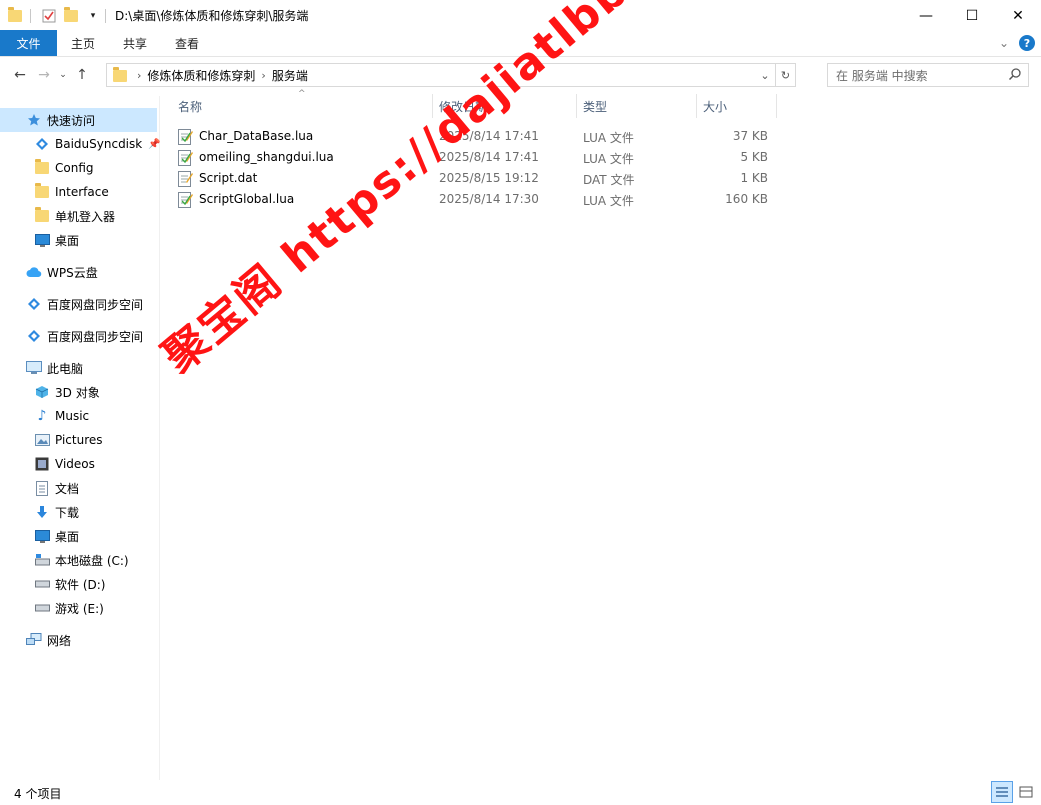  I want to click on sidebar-item-launcher: 单机登入器, so click(78, 216).